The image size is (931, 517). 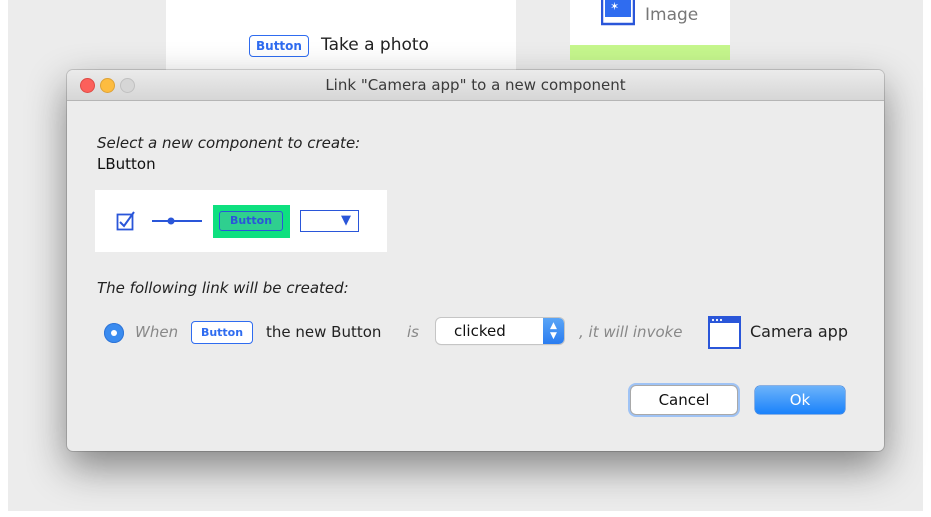 What do you see at coordinates (672, 15) in the screenshot?
I see `canvas-image-label: Image` at bounding box center [672, 15].